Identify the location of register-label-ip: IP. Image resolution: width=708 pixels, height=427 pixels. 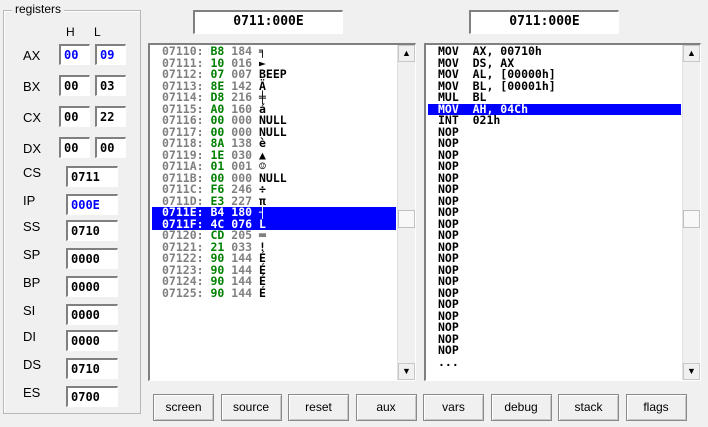
(29, 200).